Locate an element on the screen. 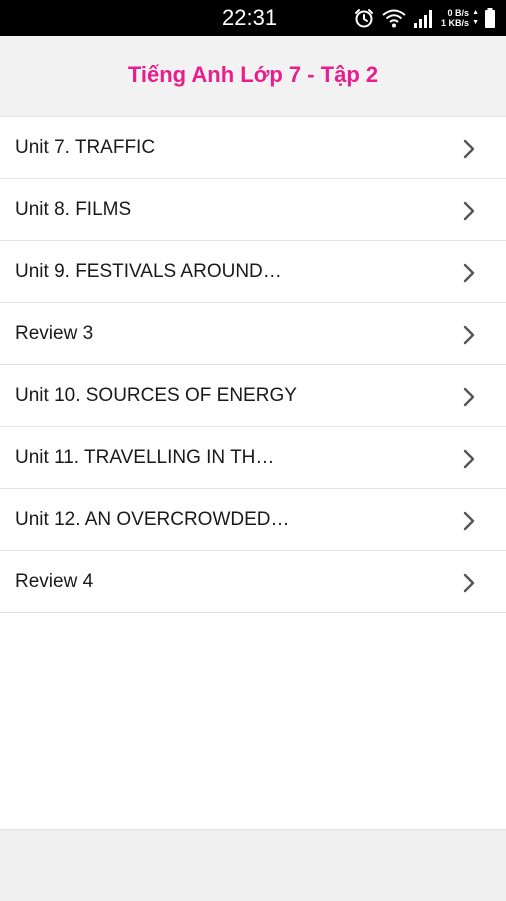 The image size is (506, 901). list-item-review-4: Review 4 is located at coordinates (253, 582).